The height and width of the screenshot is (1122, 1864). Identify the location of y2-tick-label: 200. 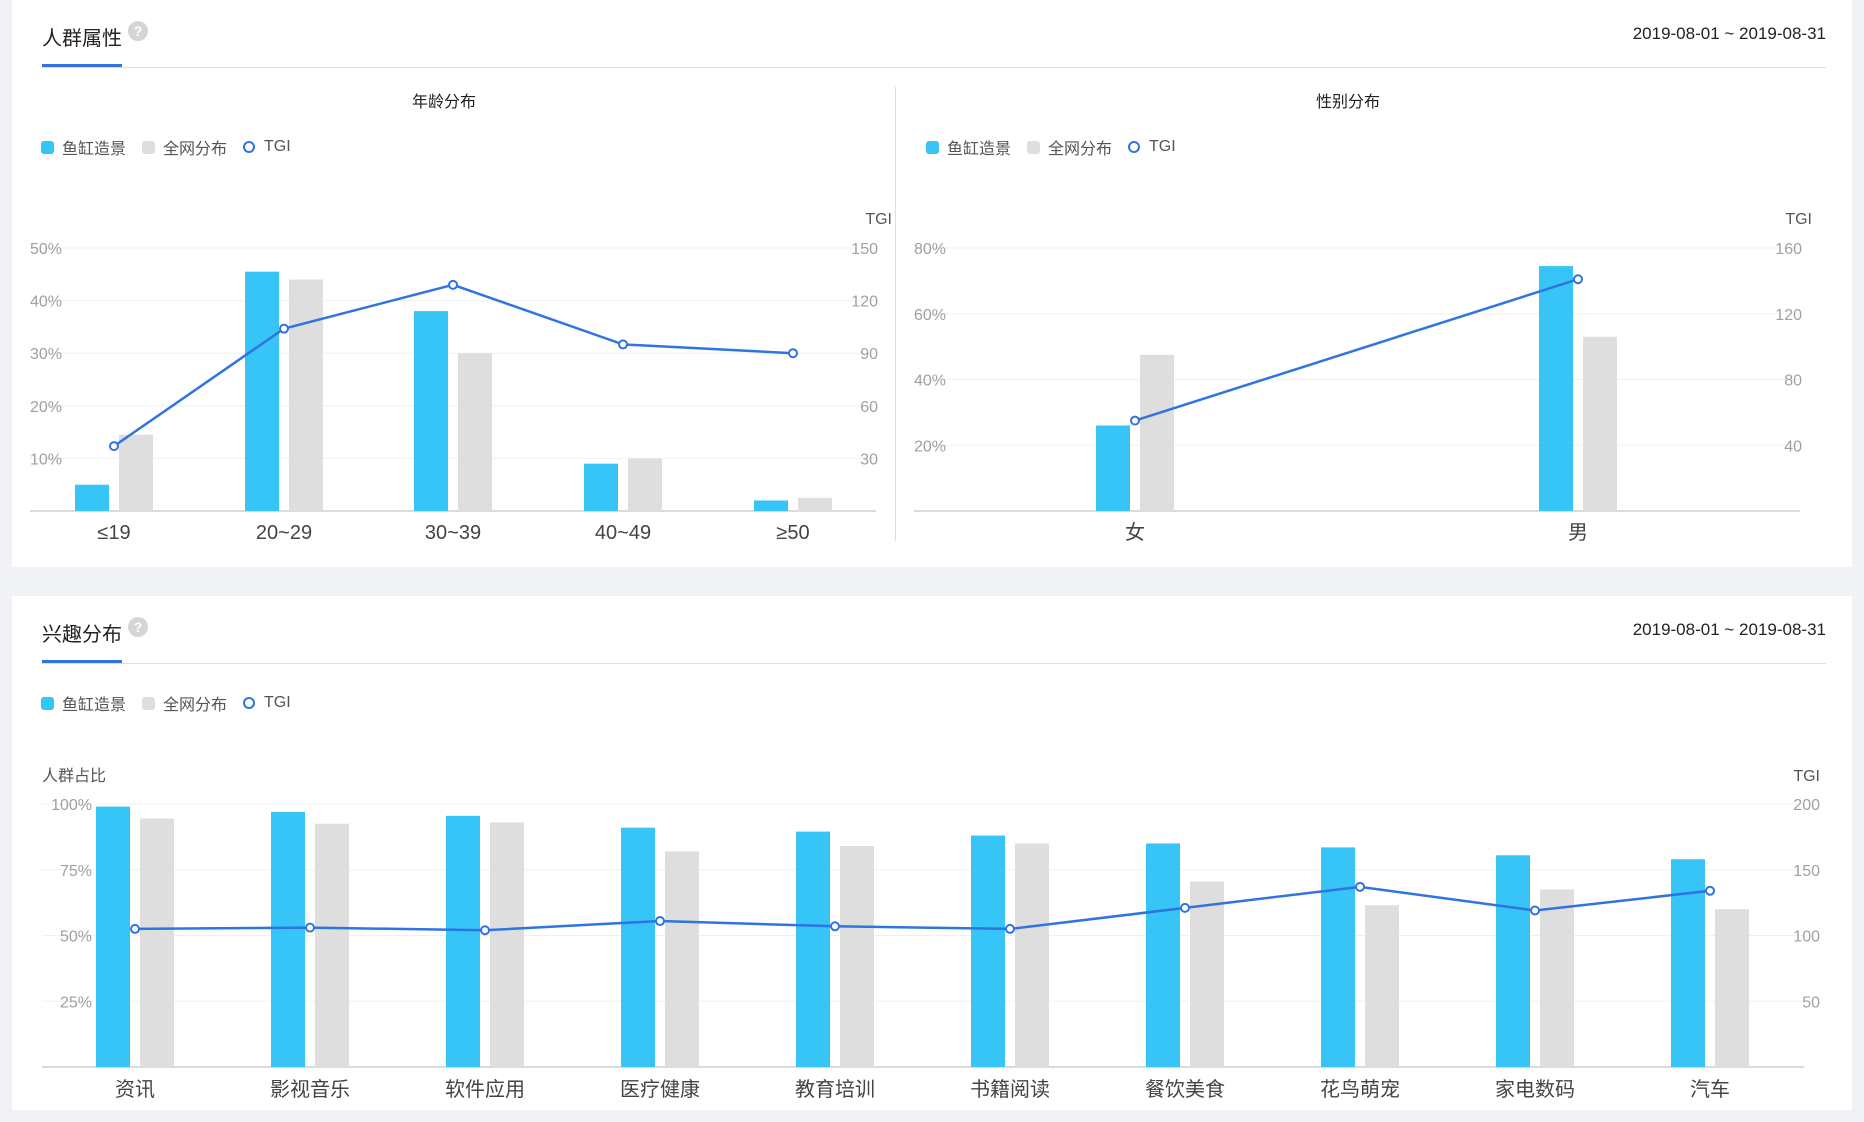
(1806, 805).